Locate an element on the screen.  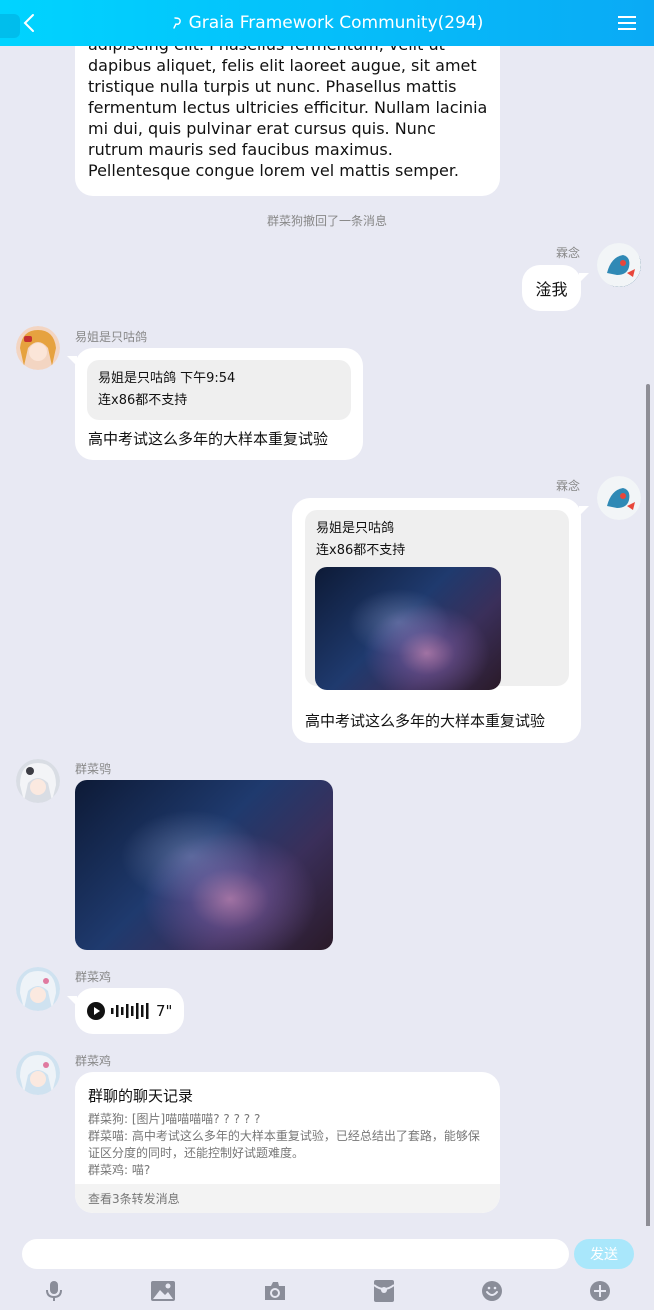
message-input is located at coordinates (295, 1254).